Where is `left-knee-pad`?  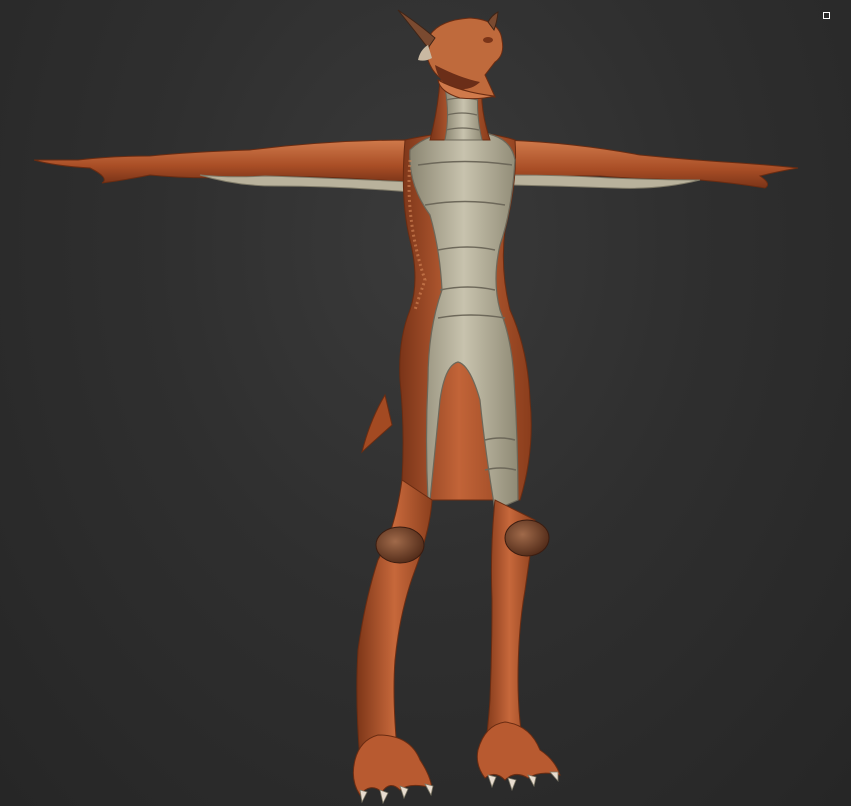
left-knee-pad is located at coordinates (400, 545).